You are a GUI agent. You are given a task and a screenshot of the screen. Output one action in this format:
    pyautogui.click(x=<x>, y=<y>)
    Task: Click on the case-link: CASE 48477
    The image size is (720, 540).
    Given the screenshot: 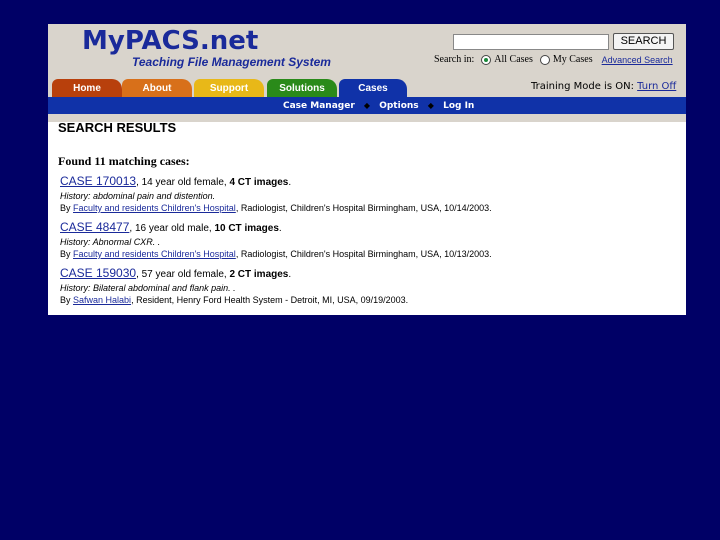 What is the action you would take?
    pyautogui.click(x=94, y=227)
    